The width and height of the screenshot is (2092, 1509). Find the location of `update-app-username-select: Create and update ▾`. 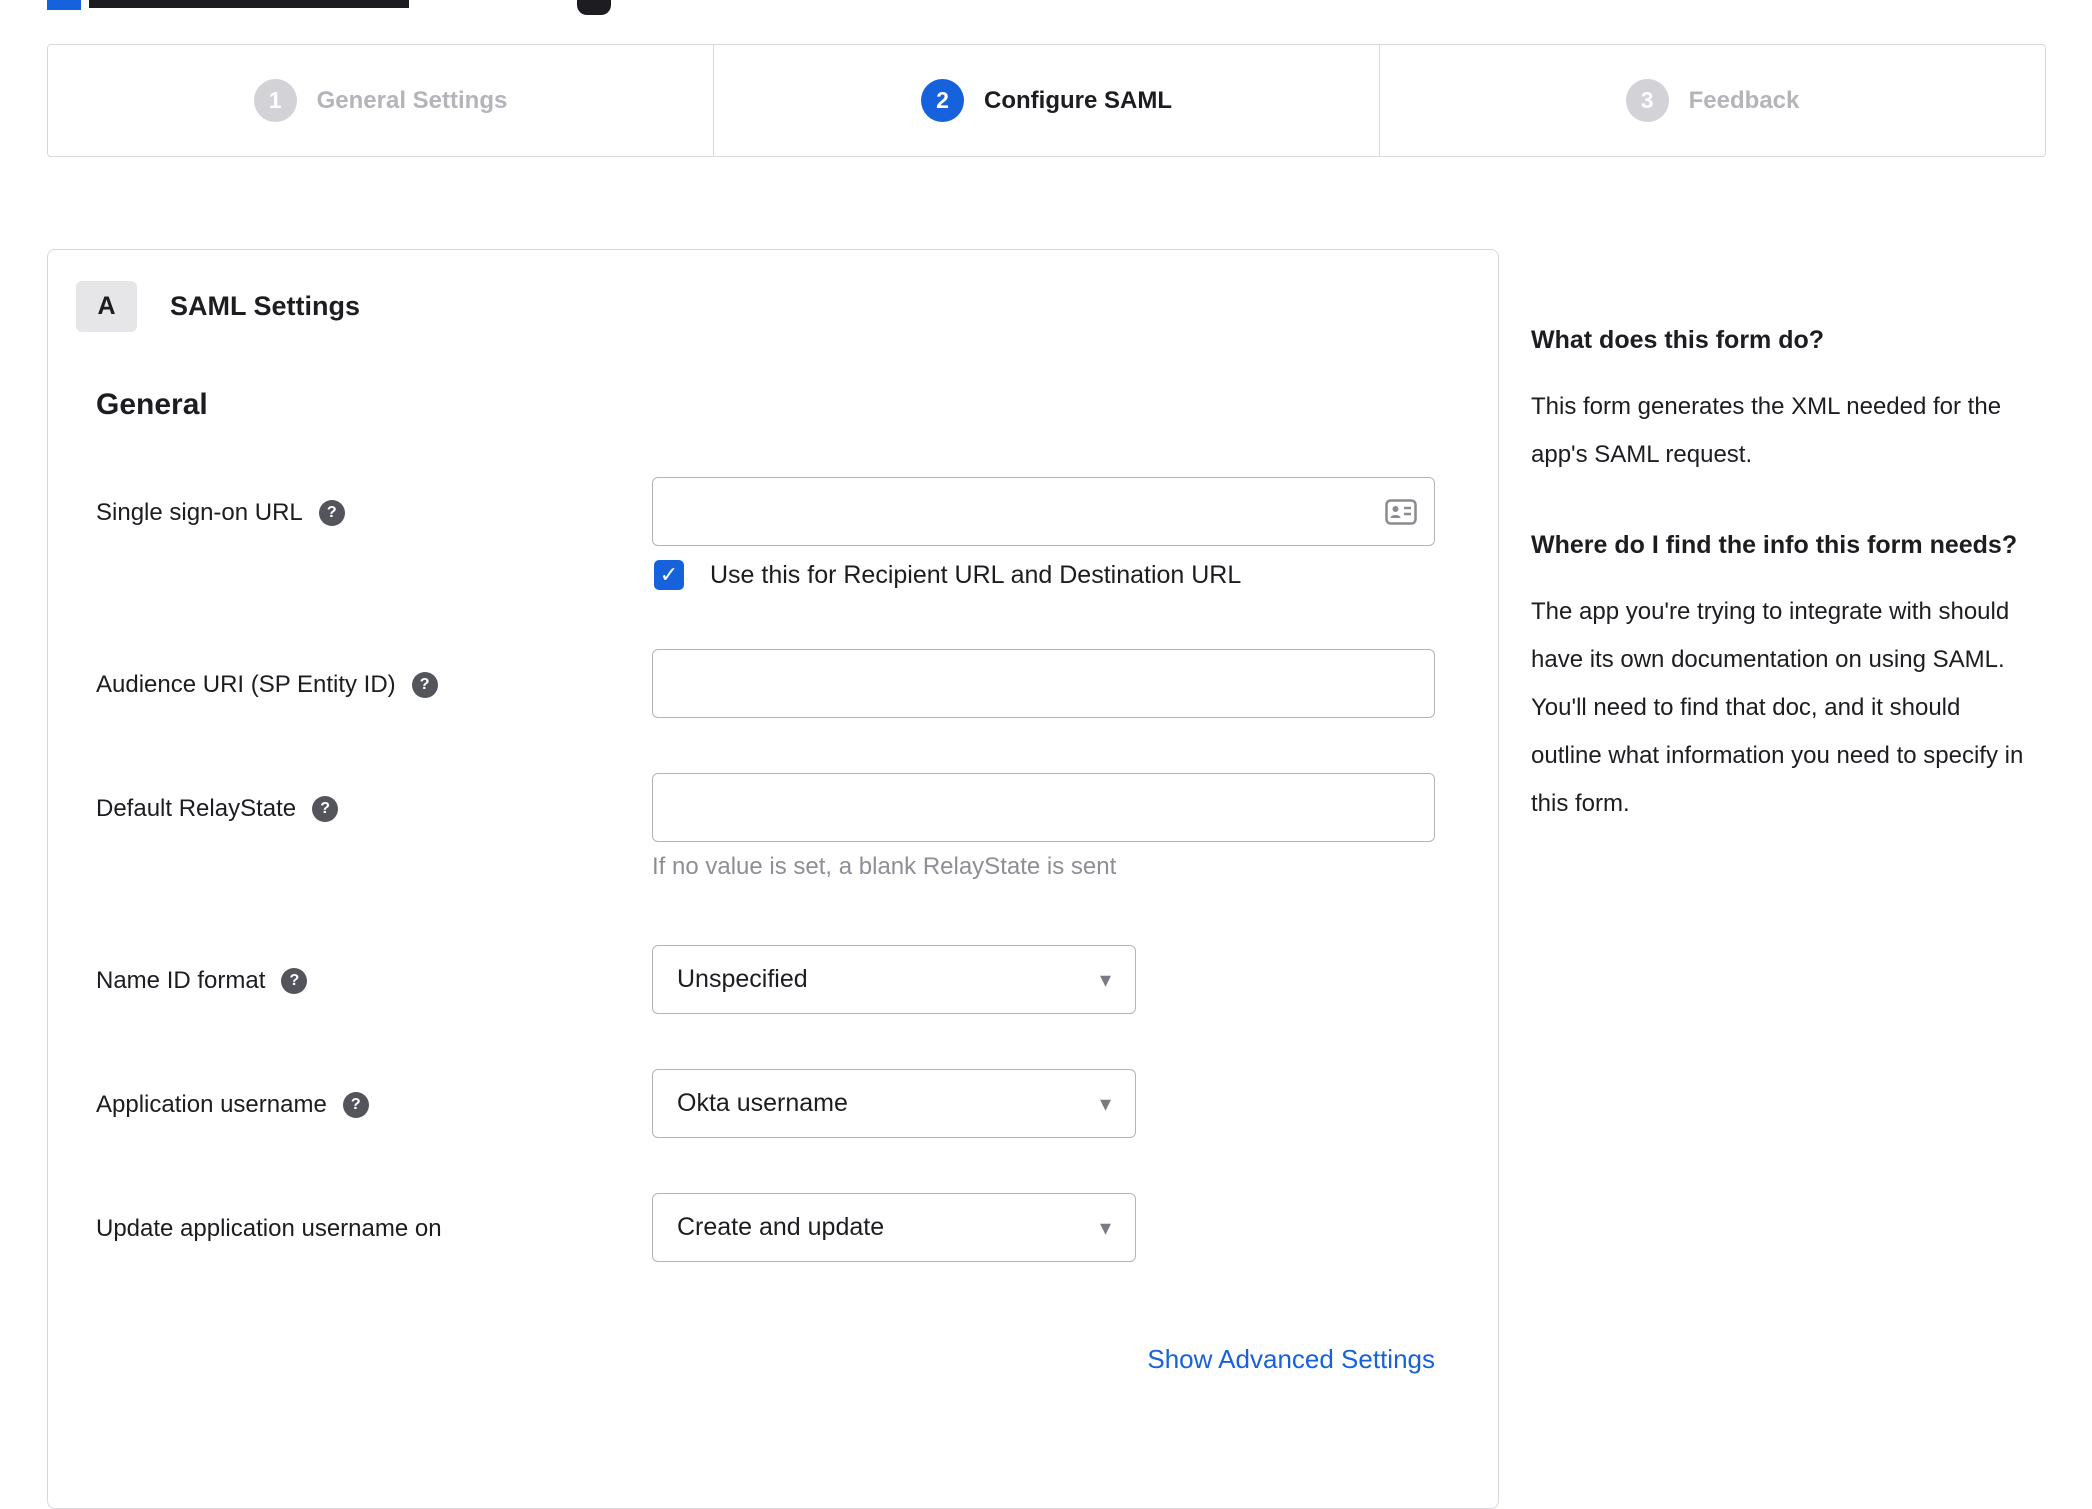

update-app-username-select: Create and update ▾ is located at coordinates (894, 1227).